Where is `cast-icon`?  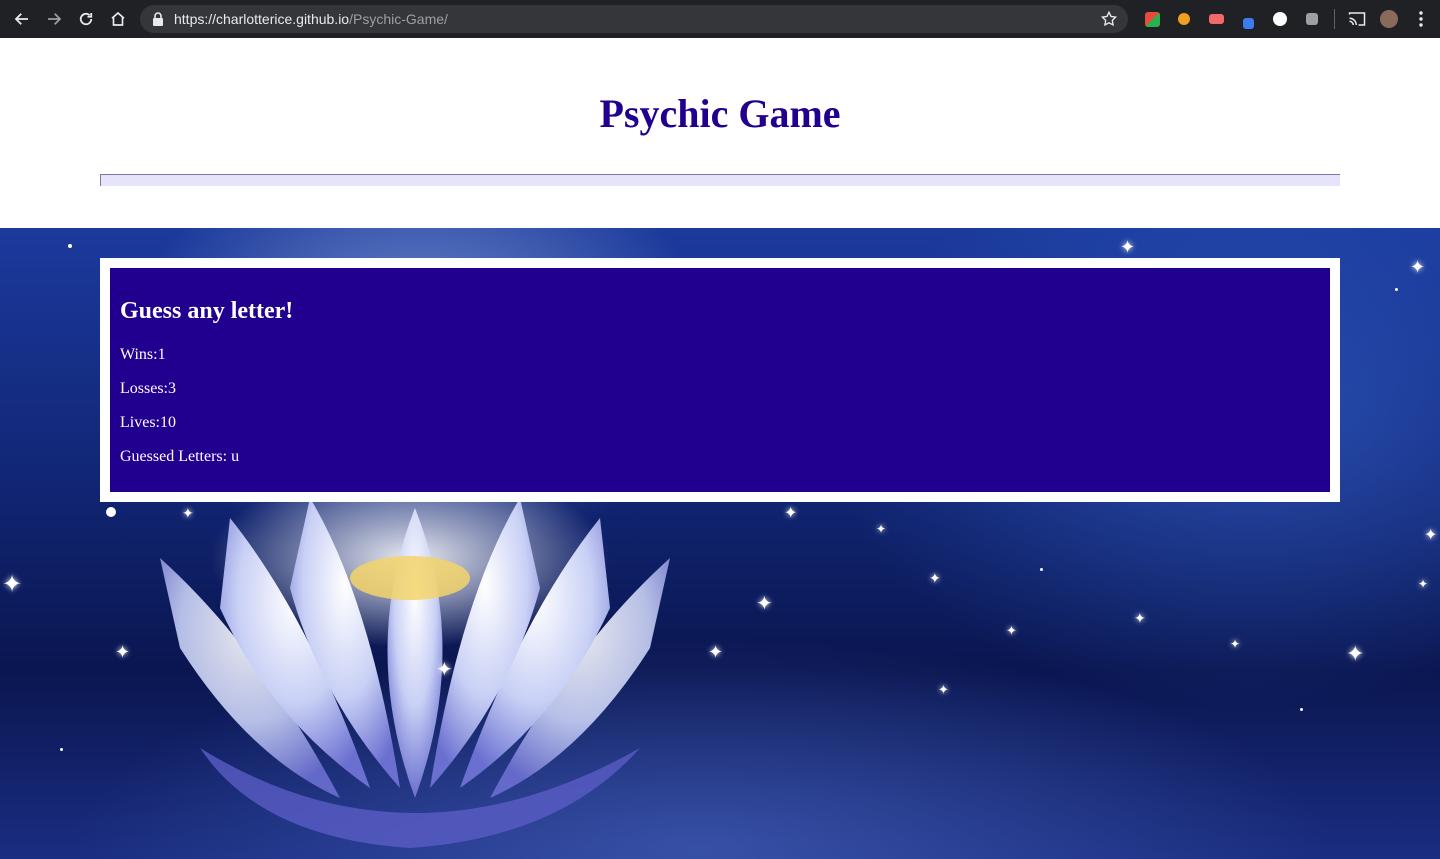
cast-icon is located at coordinates (1357, 19).